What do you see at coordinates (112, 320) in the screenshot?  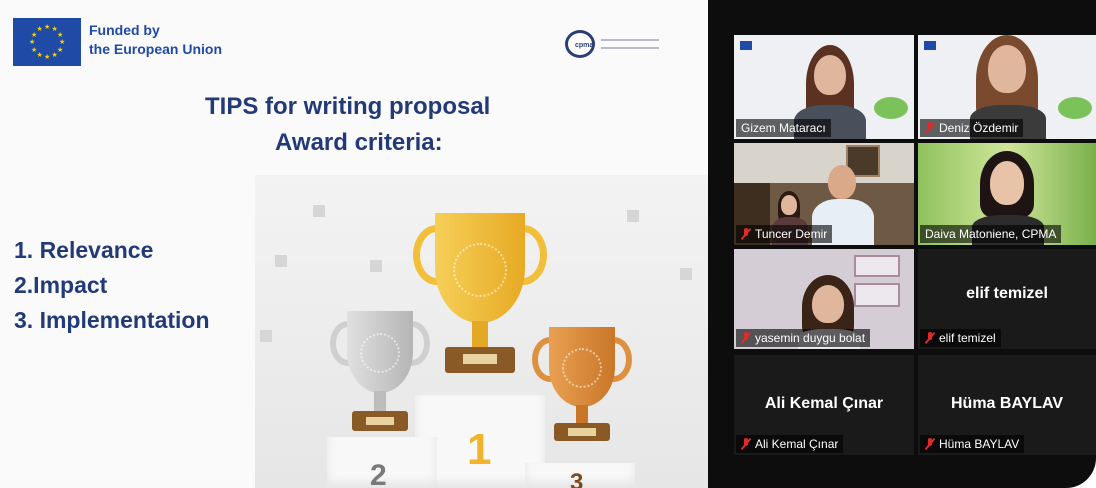 I see `criteria-item-implementation: 3. Implementation` at bounding box center [112, 320].